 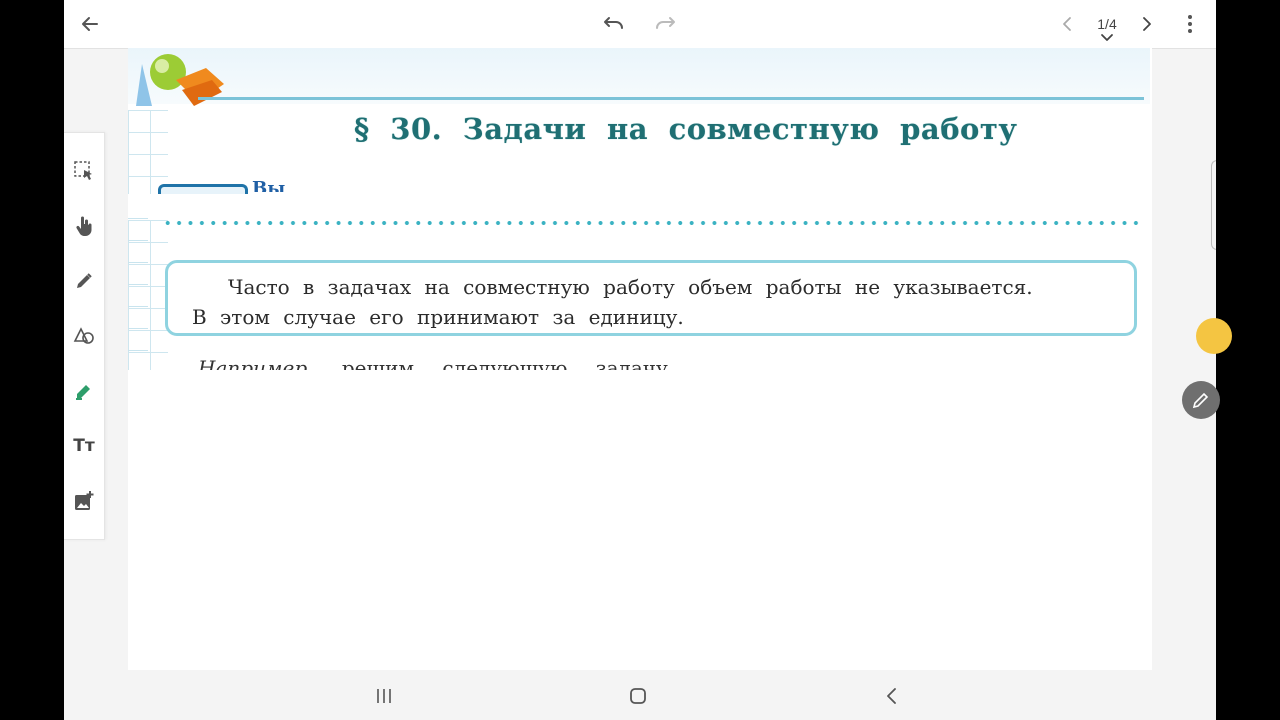 I want to click on arrow-left-icon, so click(x=90, y=24).